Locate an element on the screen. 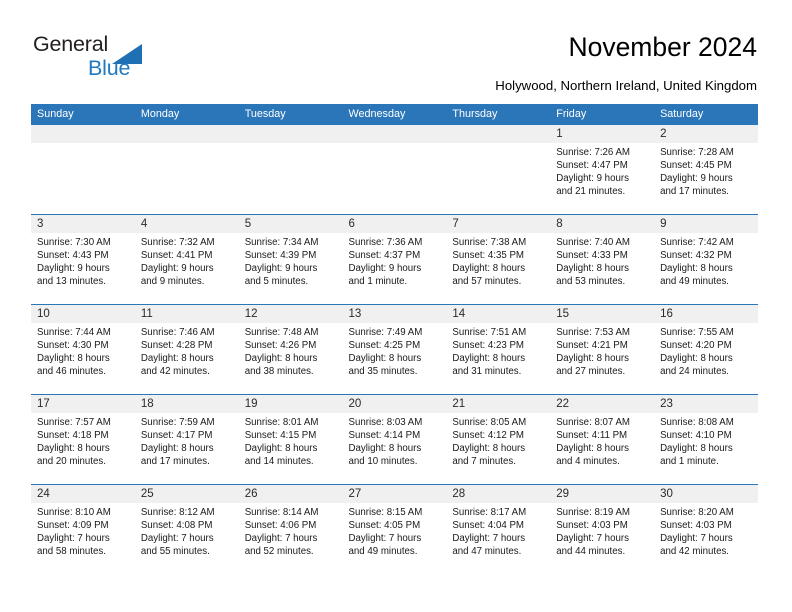  day-info-line: Sunrise: 7:32 AM is located at coordinates (177, 242).